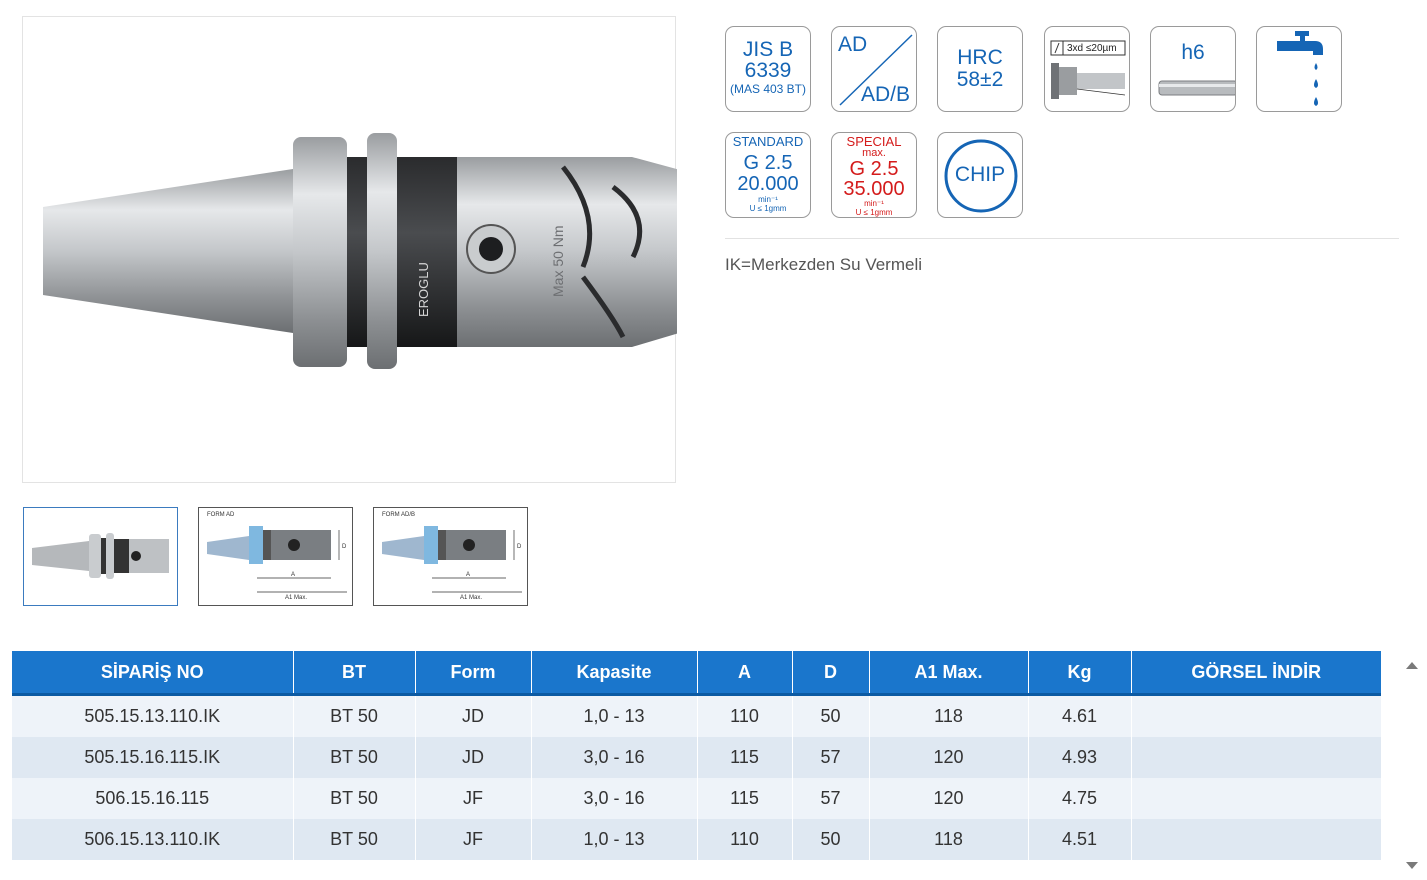 The width and height of the screenshot is (1427, 880). I want to click on form-ad-badge: AD AD/B, so click(874, 69).